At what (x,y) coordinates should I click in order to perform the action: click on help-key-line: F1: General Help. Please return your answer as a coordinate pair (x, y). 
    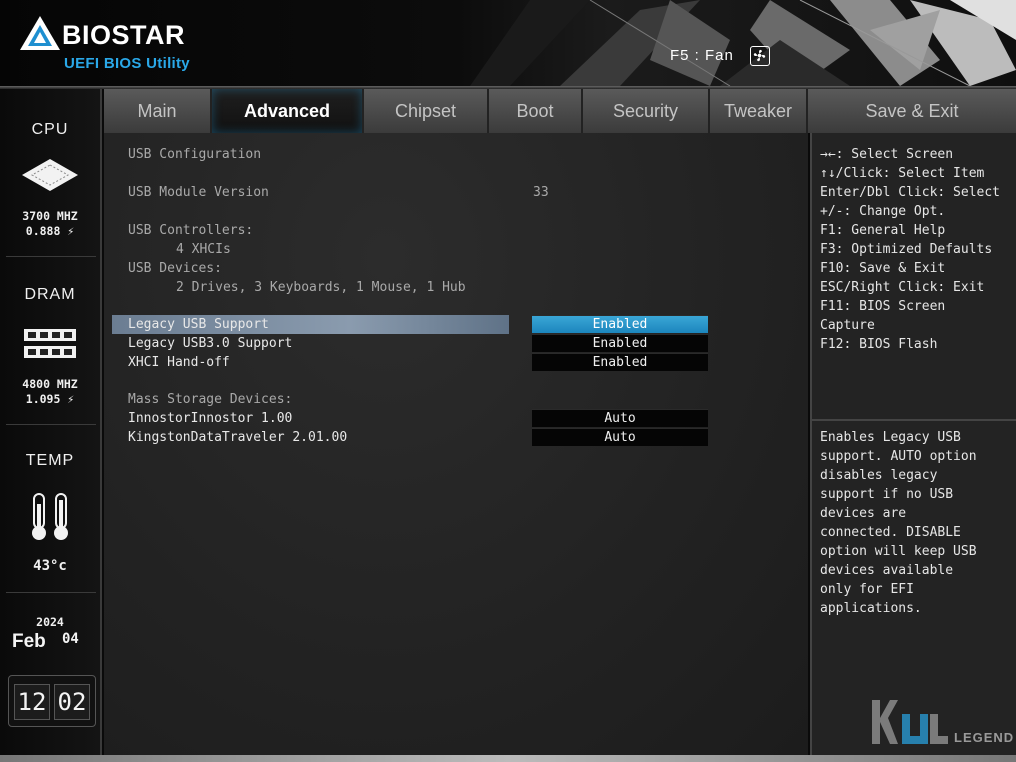
    Looking at the image, I should click on (883, 230).